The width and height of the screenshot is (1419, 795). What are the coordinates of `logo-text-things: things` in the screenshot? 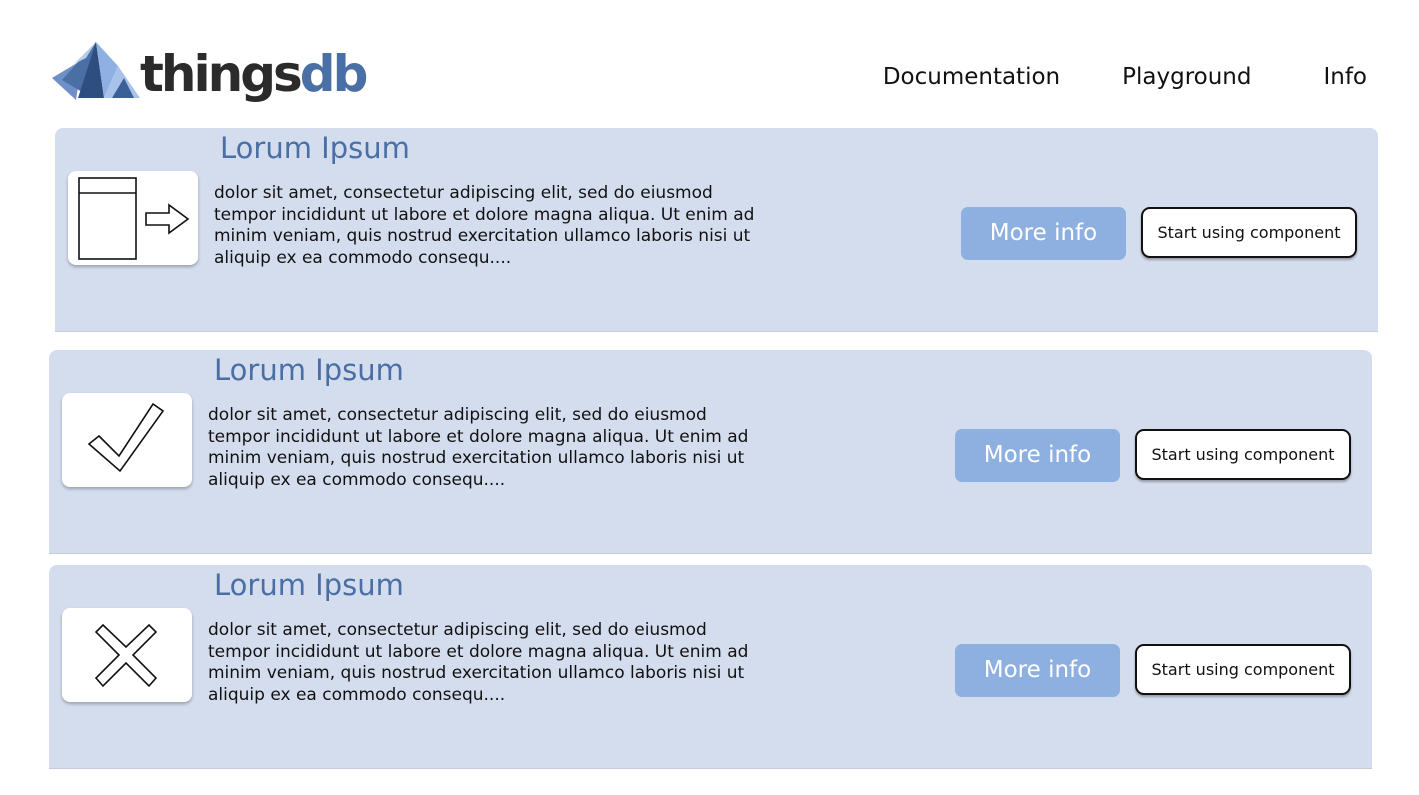 It's located at (221, 74).